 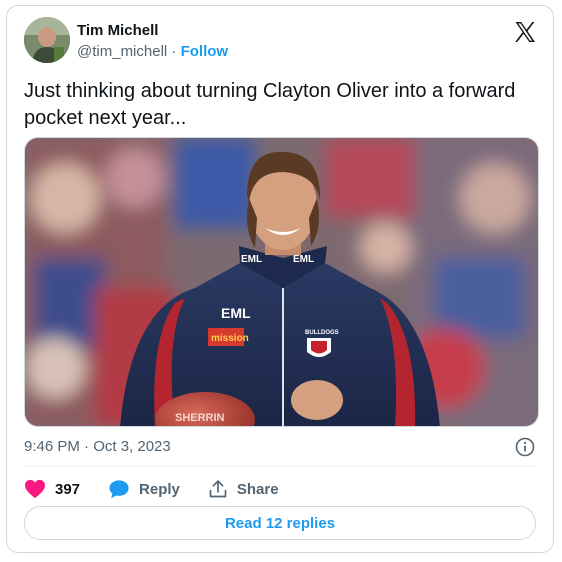 I want to click on reply-label: Reply, so click(x=159, y=489).